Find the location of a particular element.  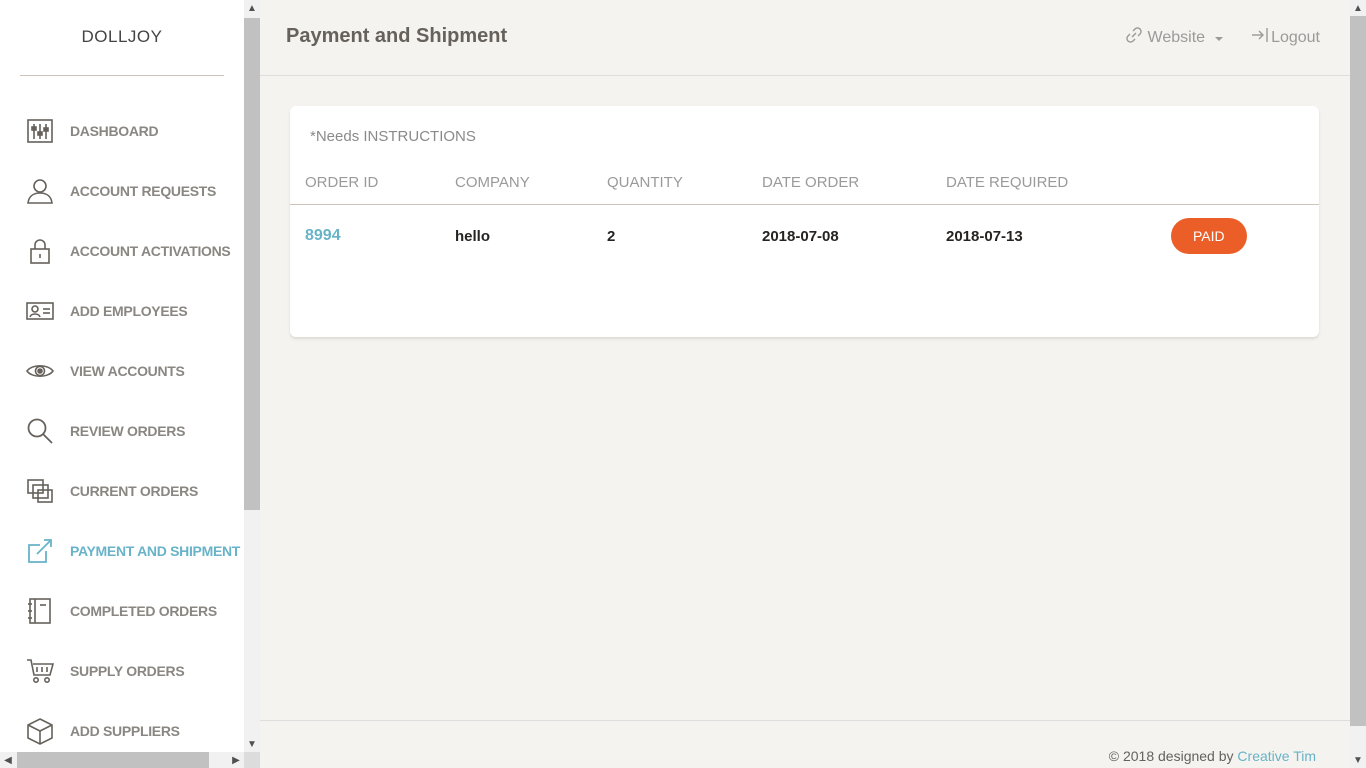

status-cell: PAID is located at coordinates (1237, 236).